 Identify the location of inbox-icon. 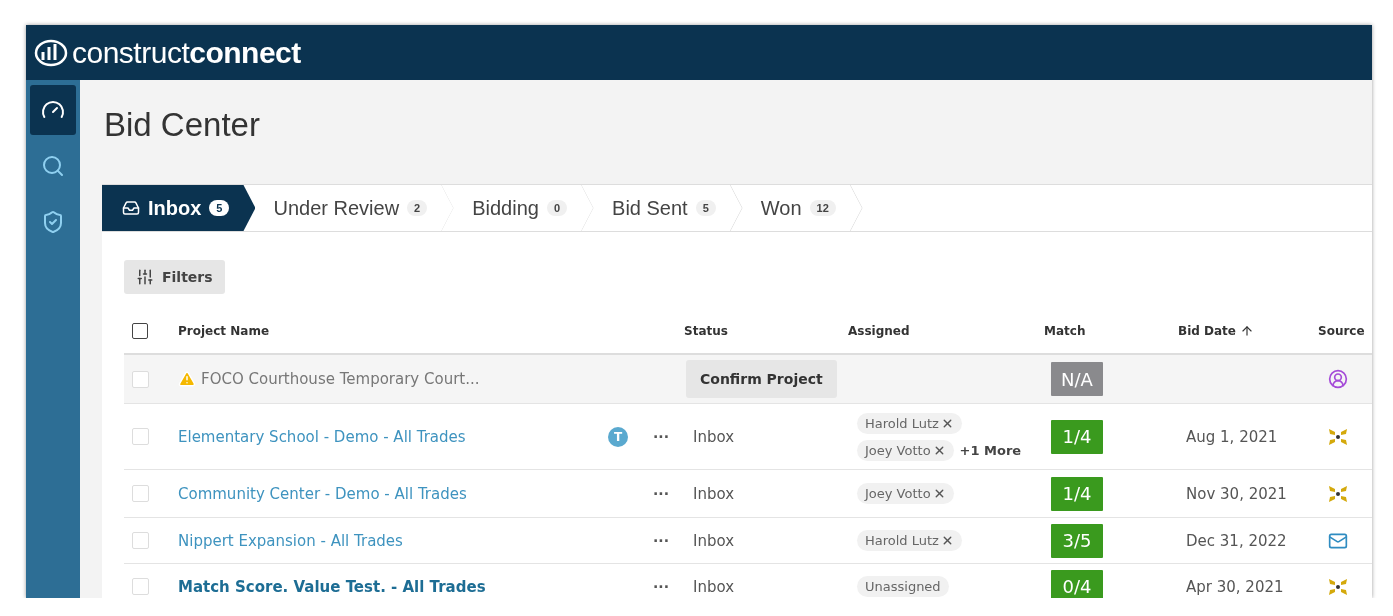
(131, 208).